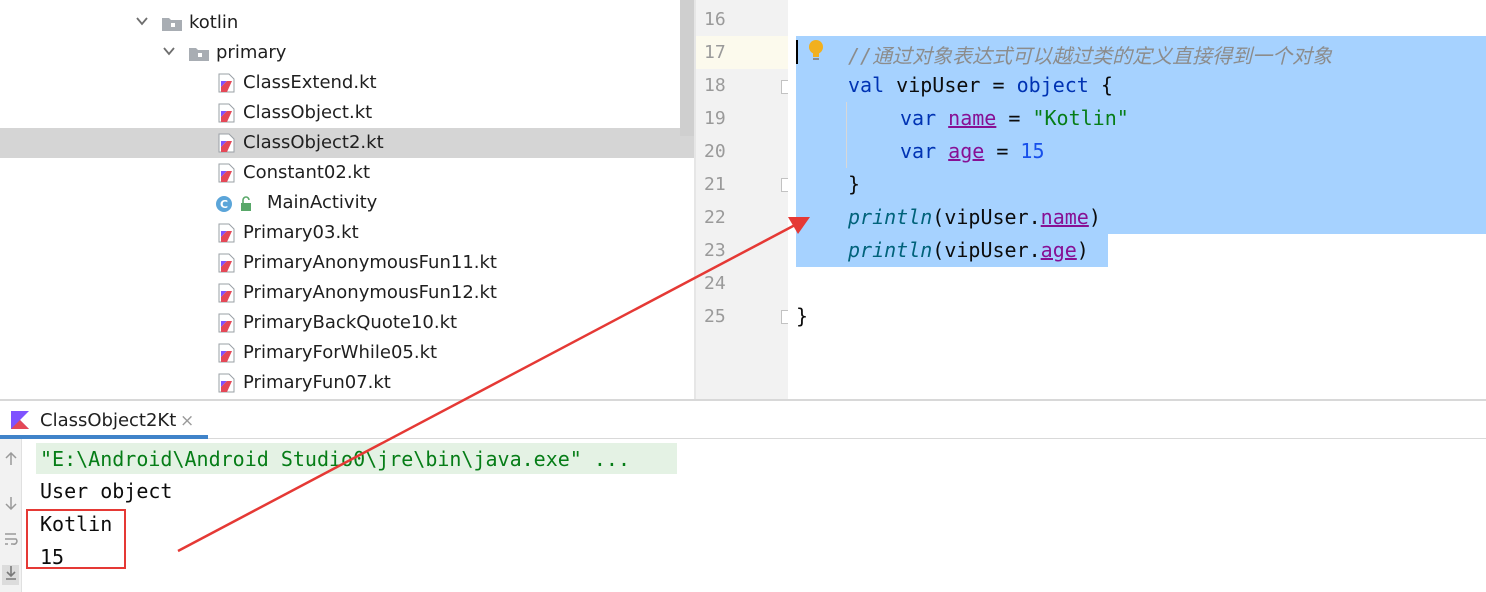  I want to click on line-number: 21, so click(715, 184).